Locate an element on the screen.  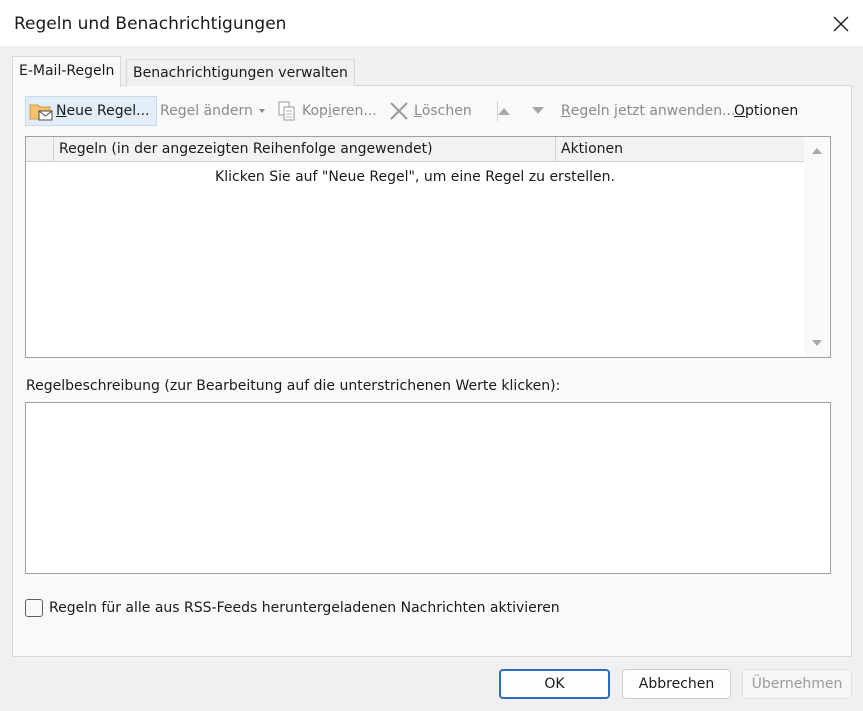
delete-label: öschen is located at coordinates (446, 111).